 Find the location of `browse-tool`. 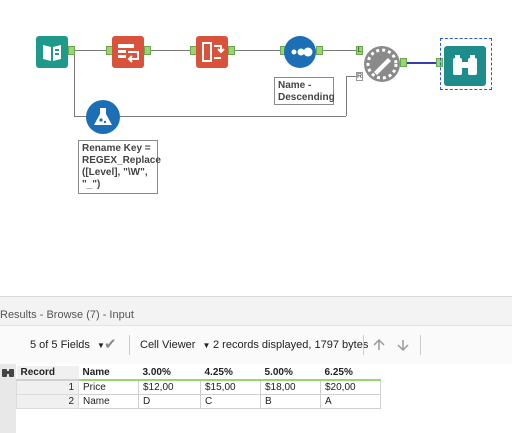

browse-tool is located at coordinates (465, 66).